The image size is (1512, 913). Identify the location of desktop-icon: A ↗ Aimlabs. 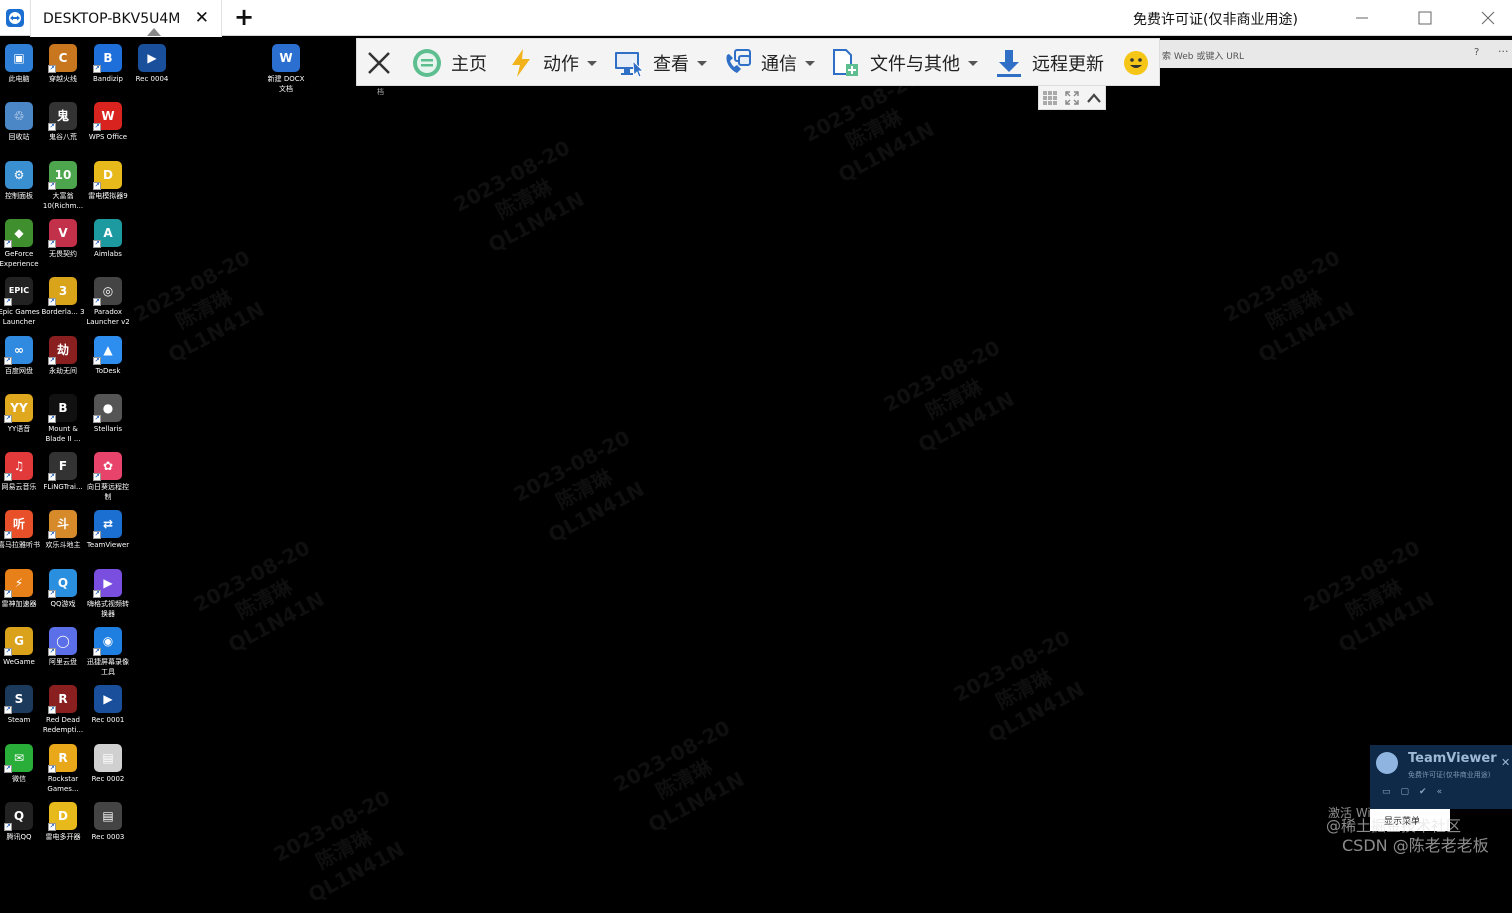
(108, 238).